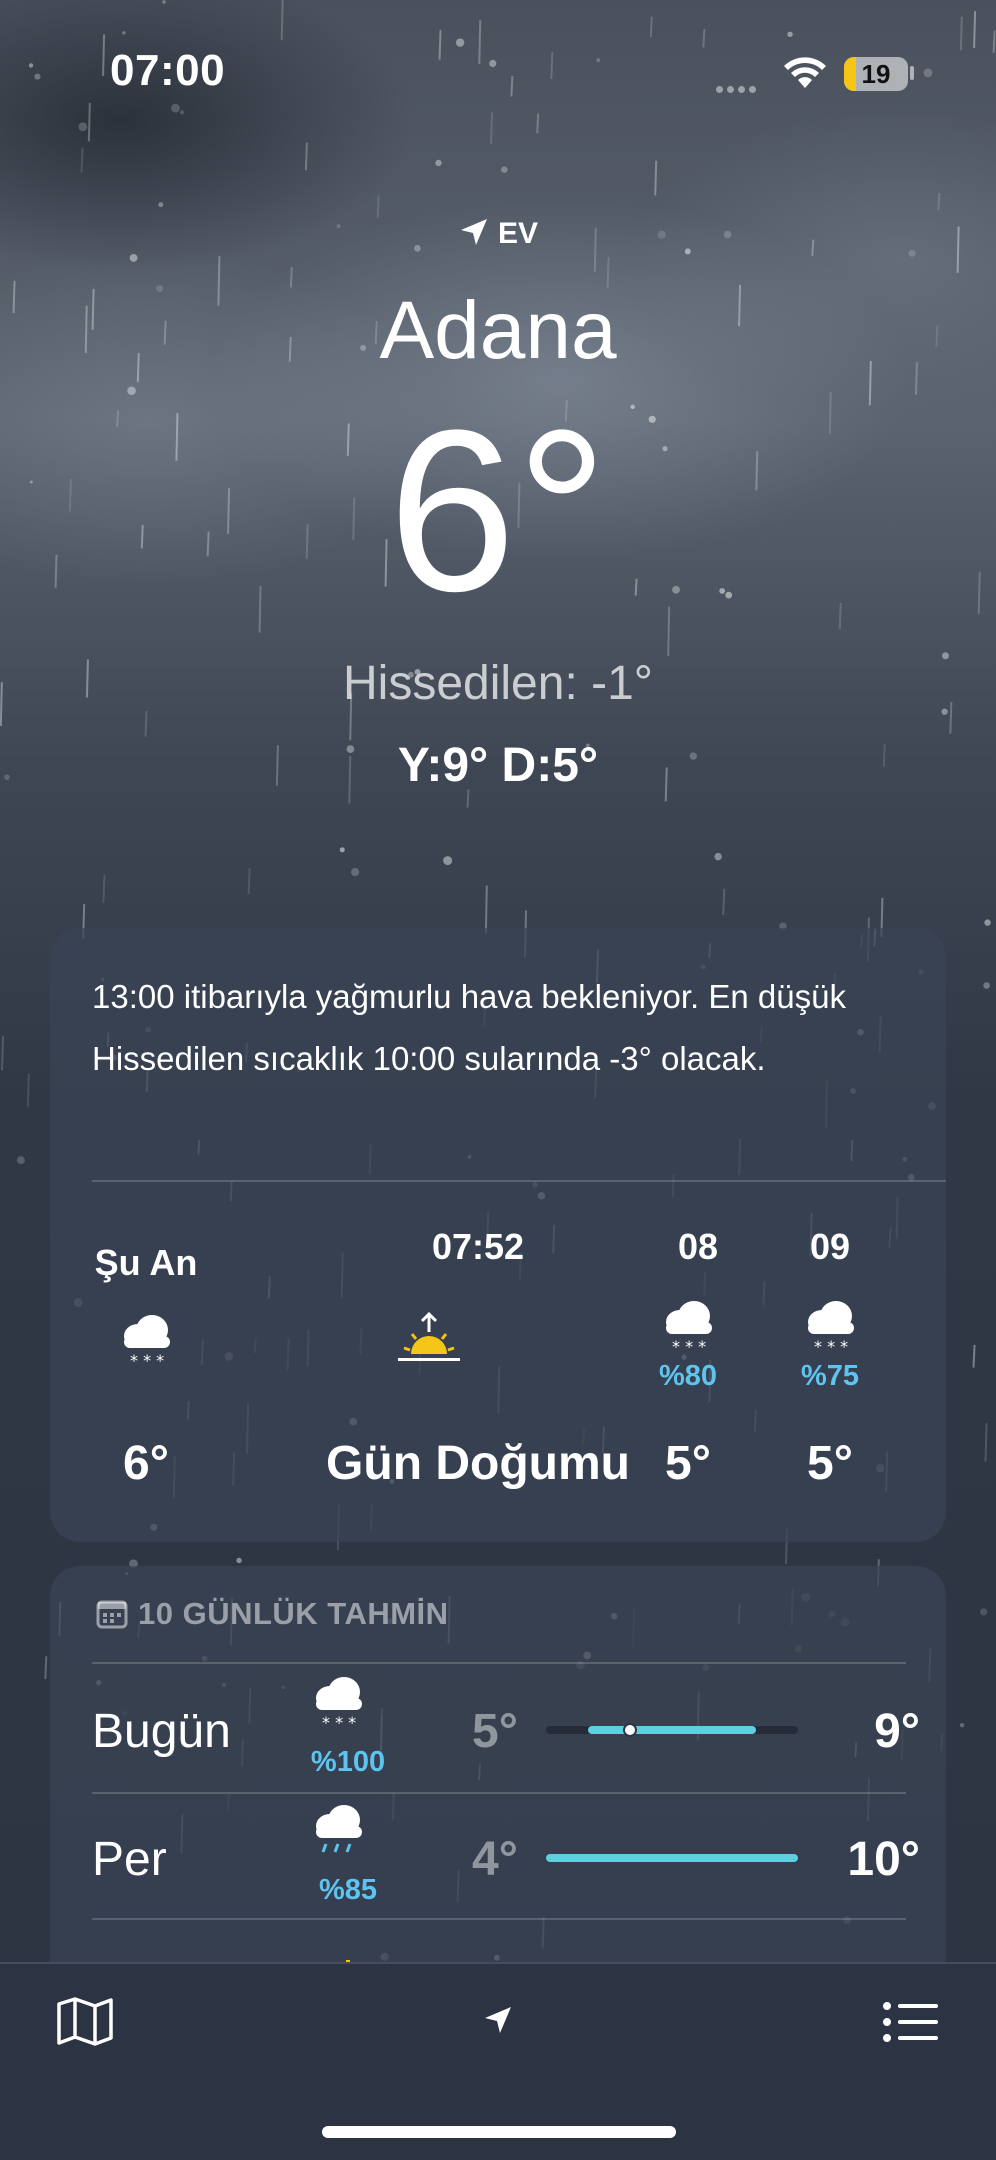 This screenshot has width=996, height=2160. Describe the element at coordinates (498, 683) in the screenshot. I see `feels-like: Hissedilen: -1°` at that location.